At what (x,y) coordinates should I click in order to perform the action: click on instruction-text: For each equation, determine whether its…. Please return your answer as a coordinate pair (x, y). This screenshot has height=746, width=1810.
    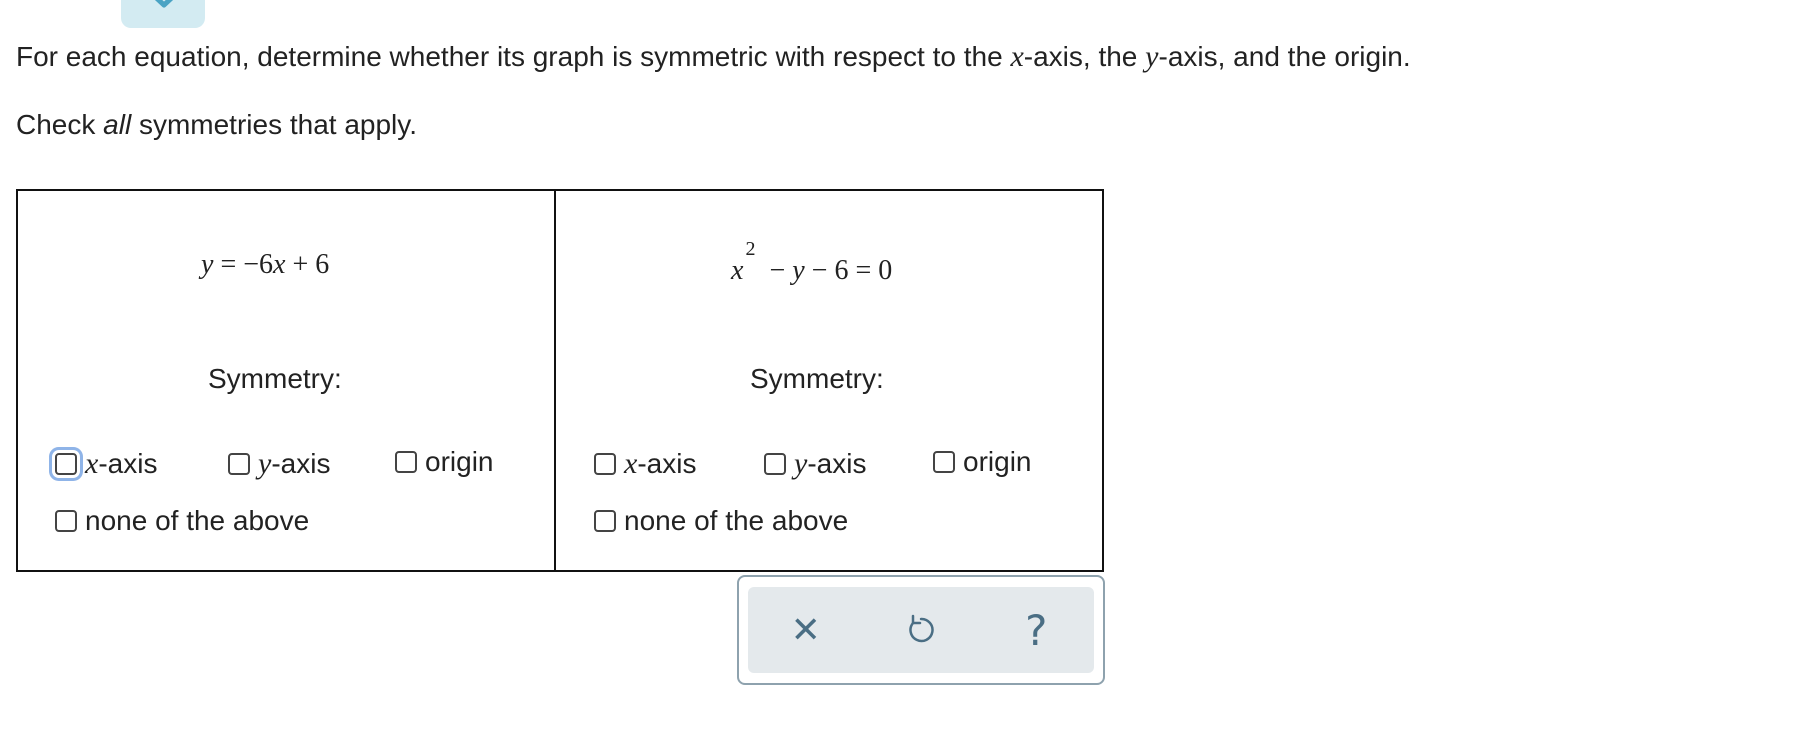
    Looking at the image, I should click on (713, 56).